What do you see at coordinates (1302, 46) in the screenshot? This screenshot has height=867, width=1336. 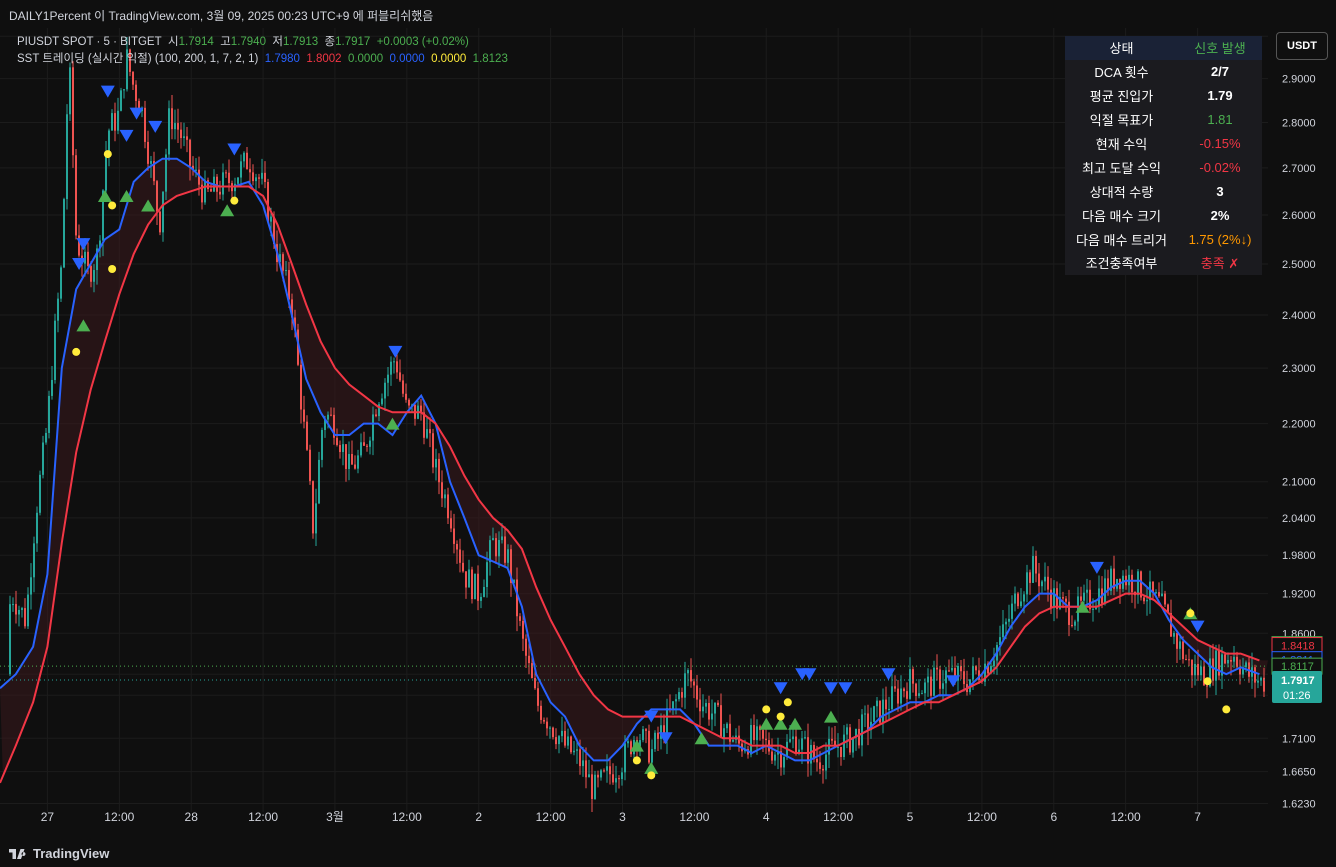 I see `currency-button: USDT` at bounding box center [1302, 46].